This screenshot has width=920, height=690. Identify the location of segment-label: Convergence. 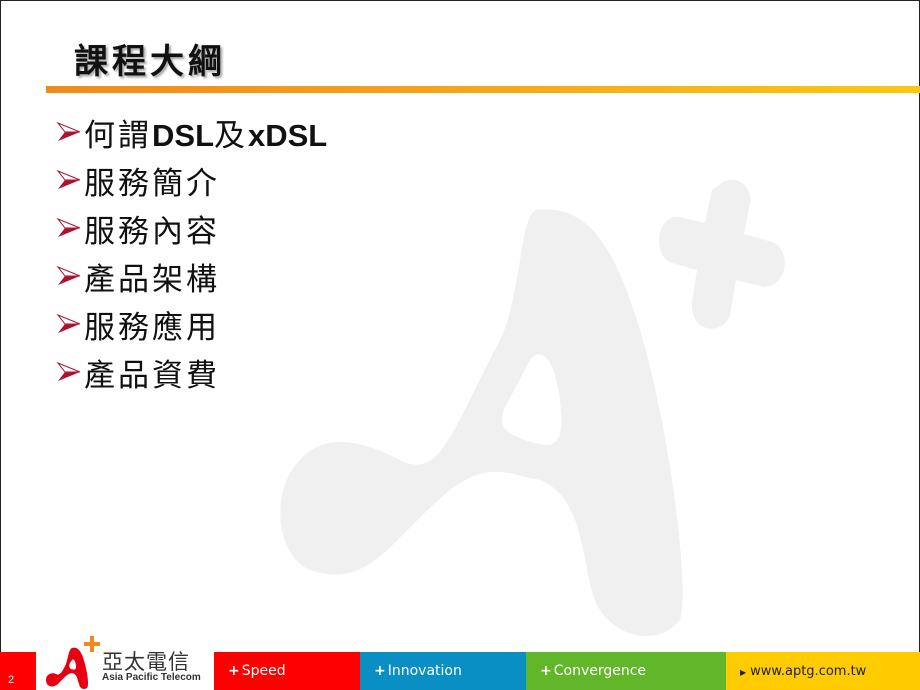
(600, 671).